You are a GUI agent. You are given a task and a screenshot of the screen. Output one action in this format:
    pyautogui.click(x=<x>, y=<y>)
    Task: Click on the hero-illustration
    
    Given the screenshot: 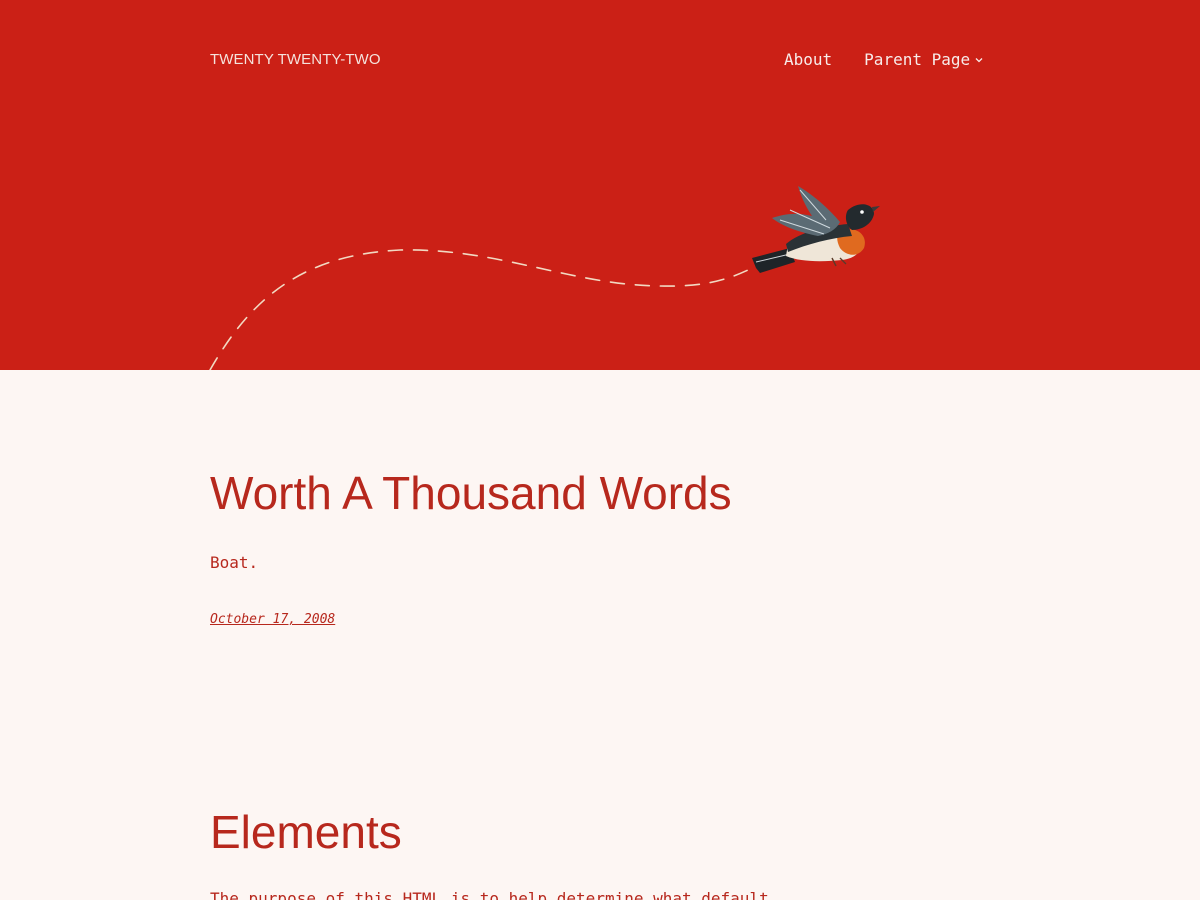 What is the action you would take?
    pyautogui.click(x=544, y=278)
    